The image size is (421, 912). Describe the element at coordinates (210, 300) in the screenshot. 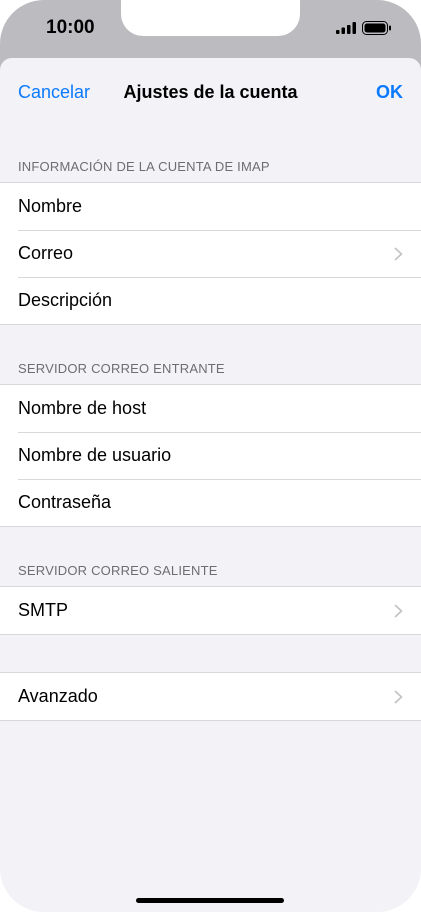

I see `row-descripcion: Descripción` at that location.